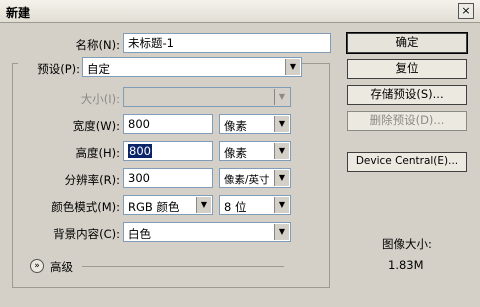 The height and width of the screenshot is (307, 480). Describe the element at coordinates (466, 11) in the screenshot. I see `close-icon: ×` at that location.